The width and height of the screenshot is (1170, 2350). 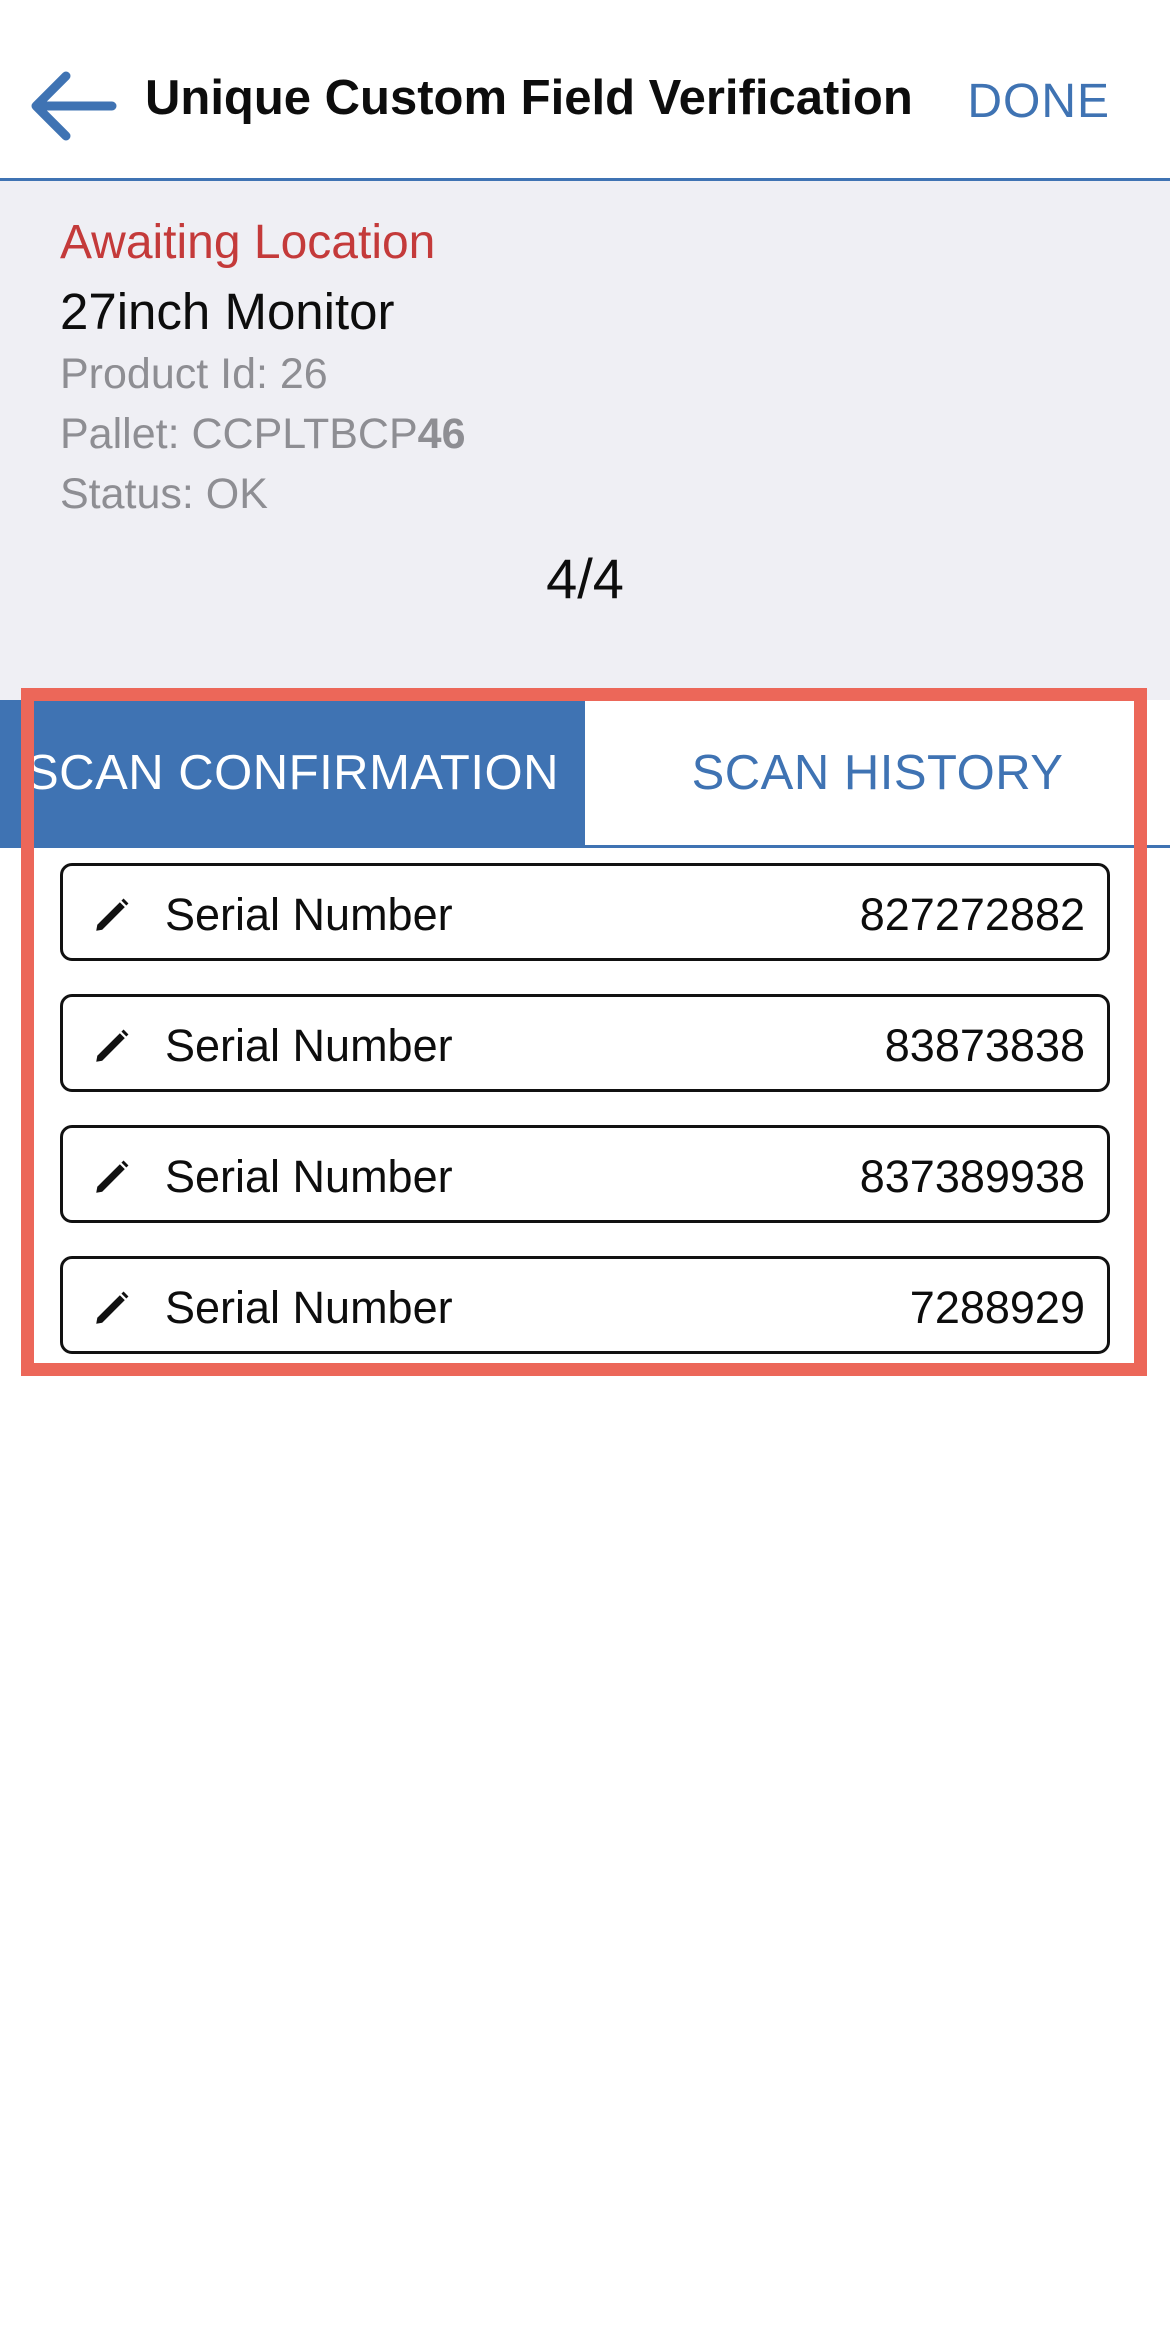 What do you see at coordinates (585, 1305) in the screenshot?
I see `list-item: Serial Number 7288929` at bounding box center [585, 1305].